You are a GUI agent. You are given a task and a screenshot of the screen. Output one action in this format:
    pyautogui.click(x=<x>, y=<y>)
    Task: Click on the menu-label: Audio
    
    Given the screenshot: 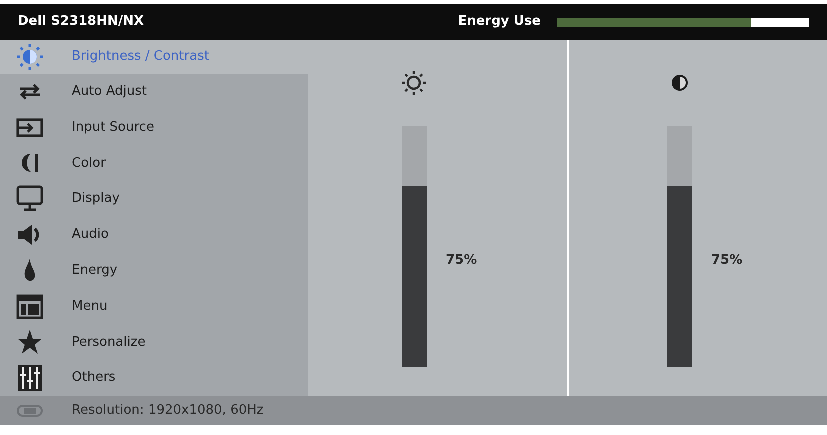 What is the action you would take?
    pyautogui.click(x=90, y=235)
    